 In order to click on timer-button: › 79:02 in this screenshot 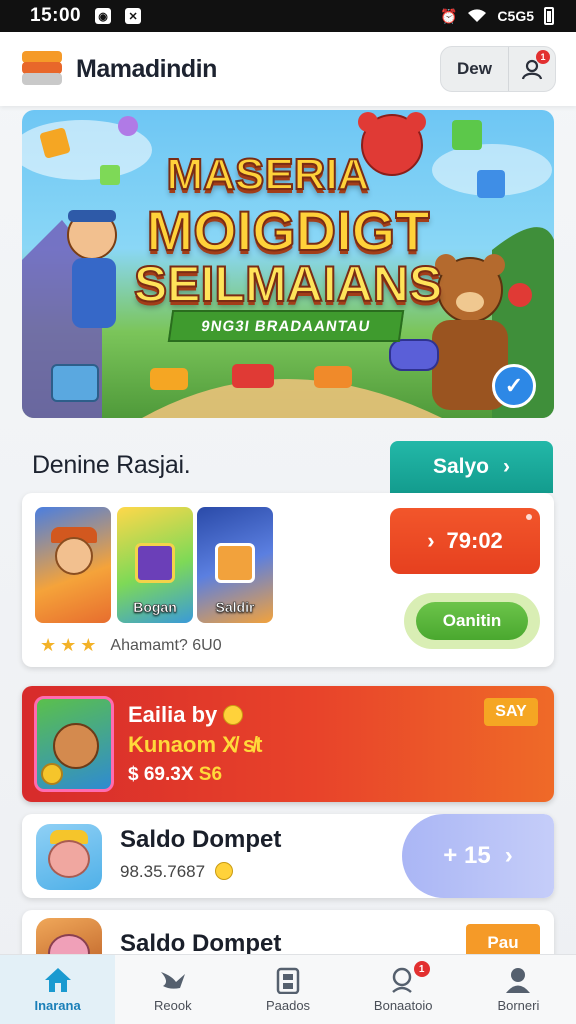, I will do `click(465, 541)`.